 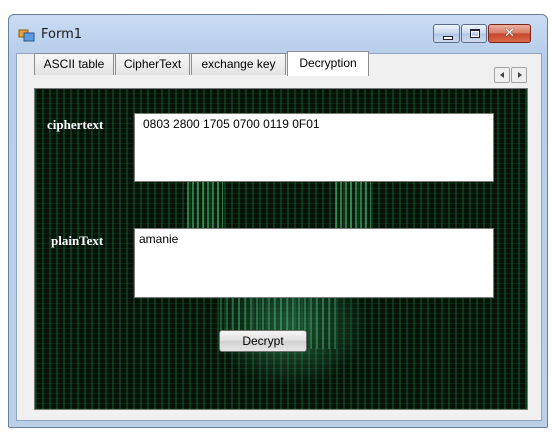 I want to click on app-icon, so click(x=26, y=35).